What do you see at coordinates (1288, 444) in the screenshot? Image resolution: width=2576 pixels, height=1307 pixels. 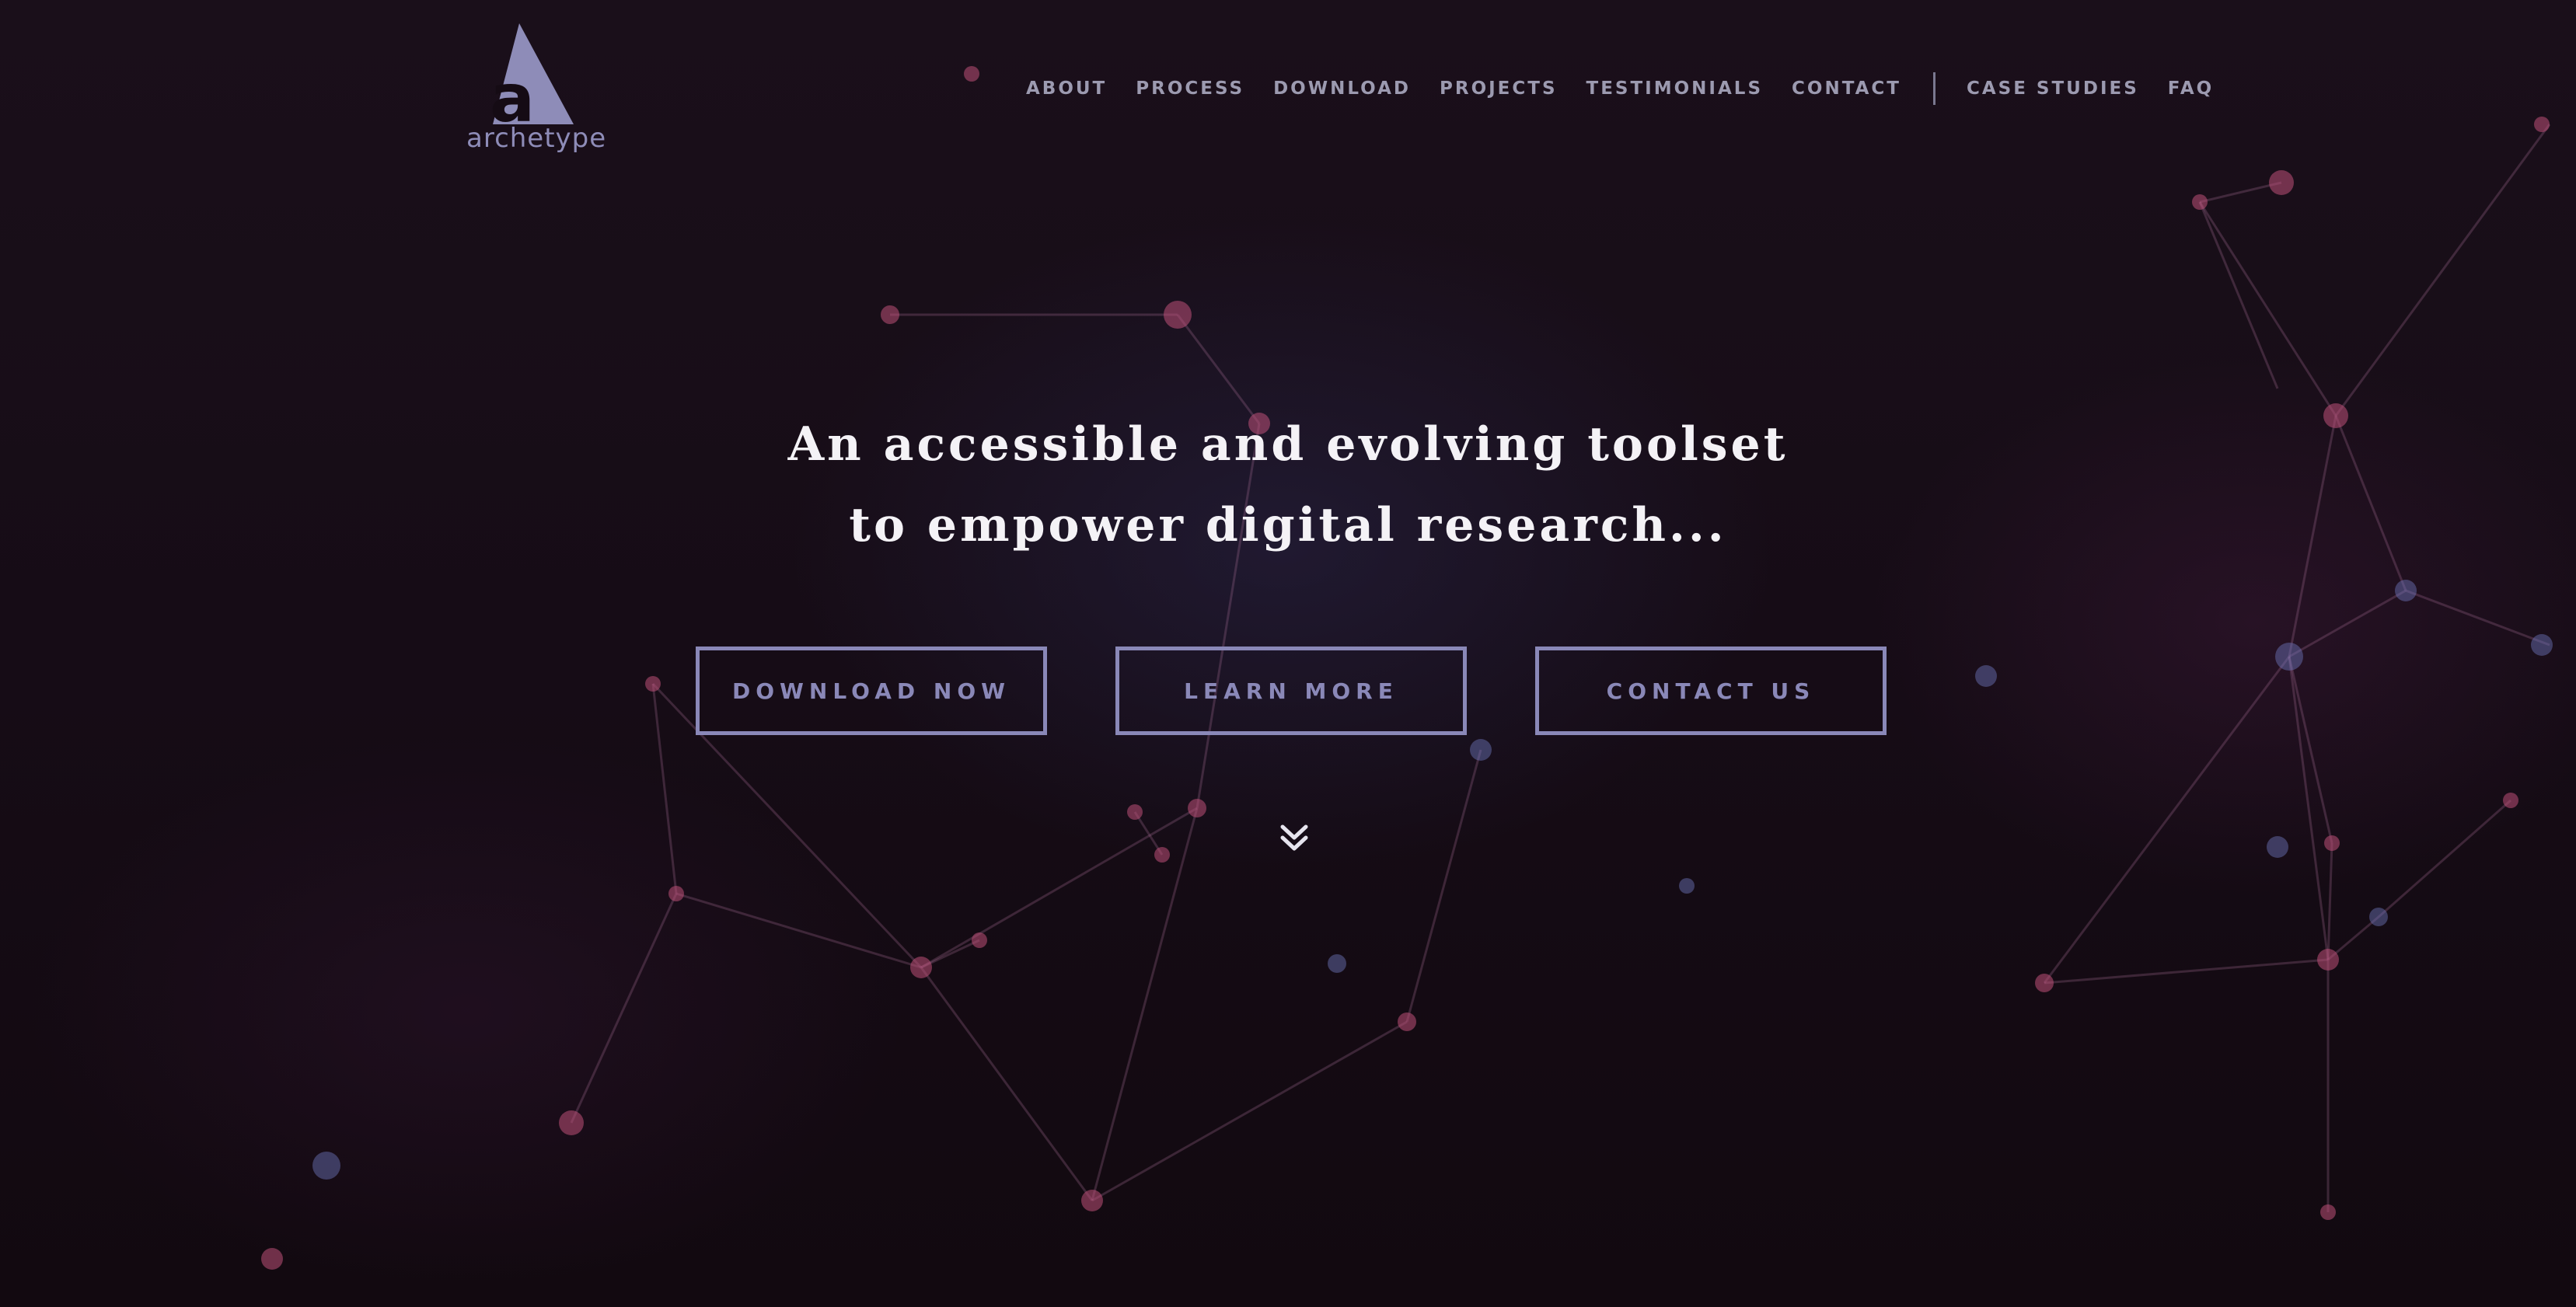 I see `hero-title-line-1: An accessible and evolving toolset` at bounding box center [1288, 444].